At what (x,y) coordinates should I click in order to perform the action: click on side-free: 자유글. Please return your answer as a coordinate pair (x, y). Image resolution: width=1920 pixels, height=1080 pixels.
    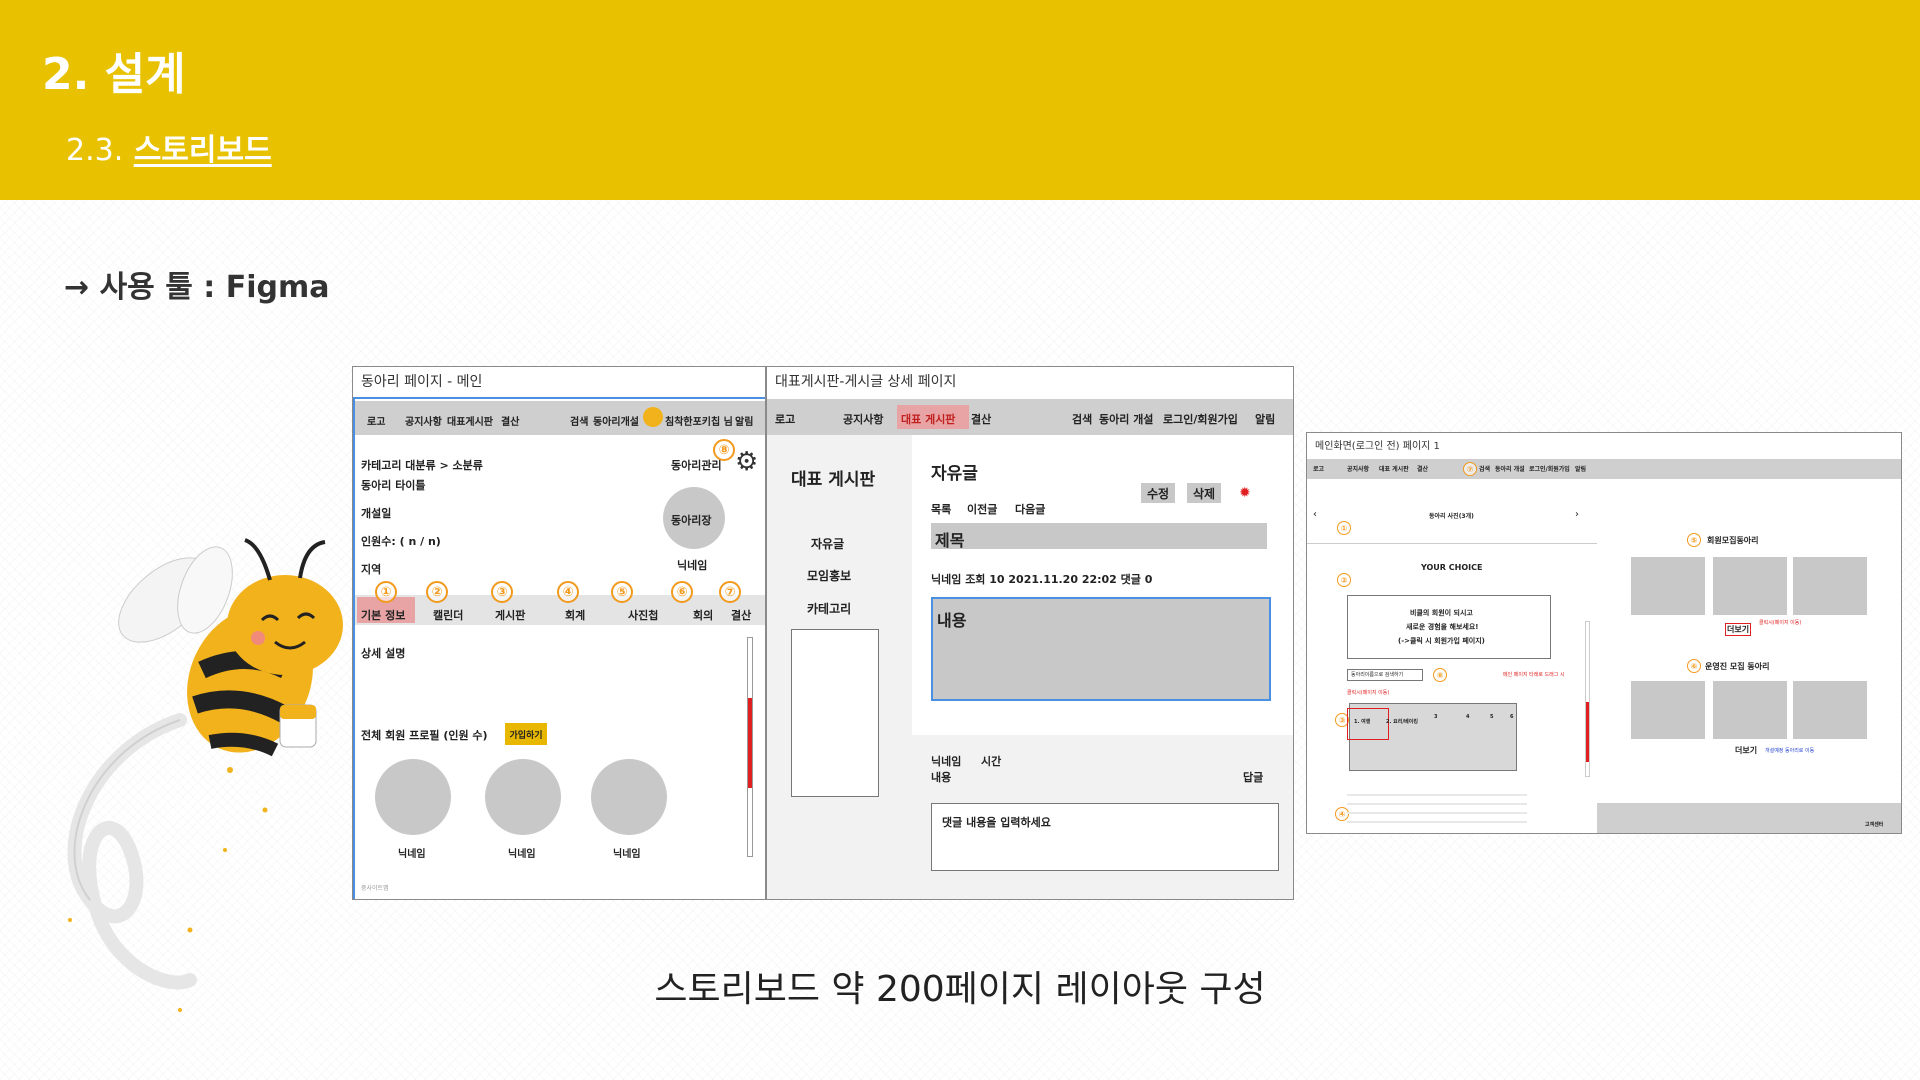
    Looking at the image, I should click on (827, 543).